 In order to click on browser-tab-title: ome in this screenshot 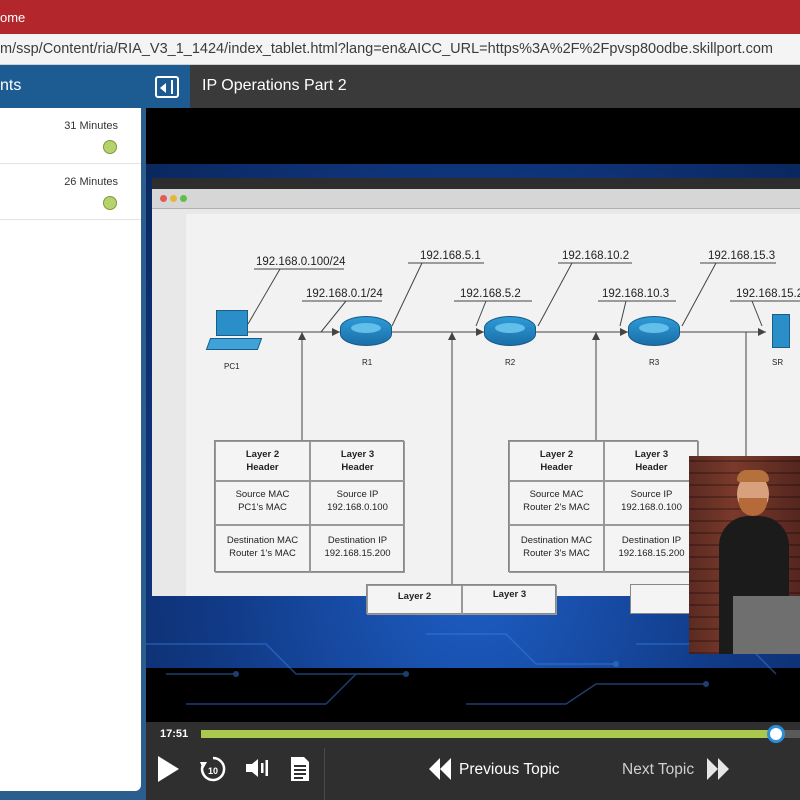, I will do `click(16, 18)`.